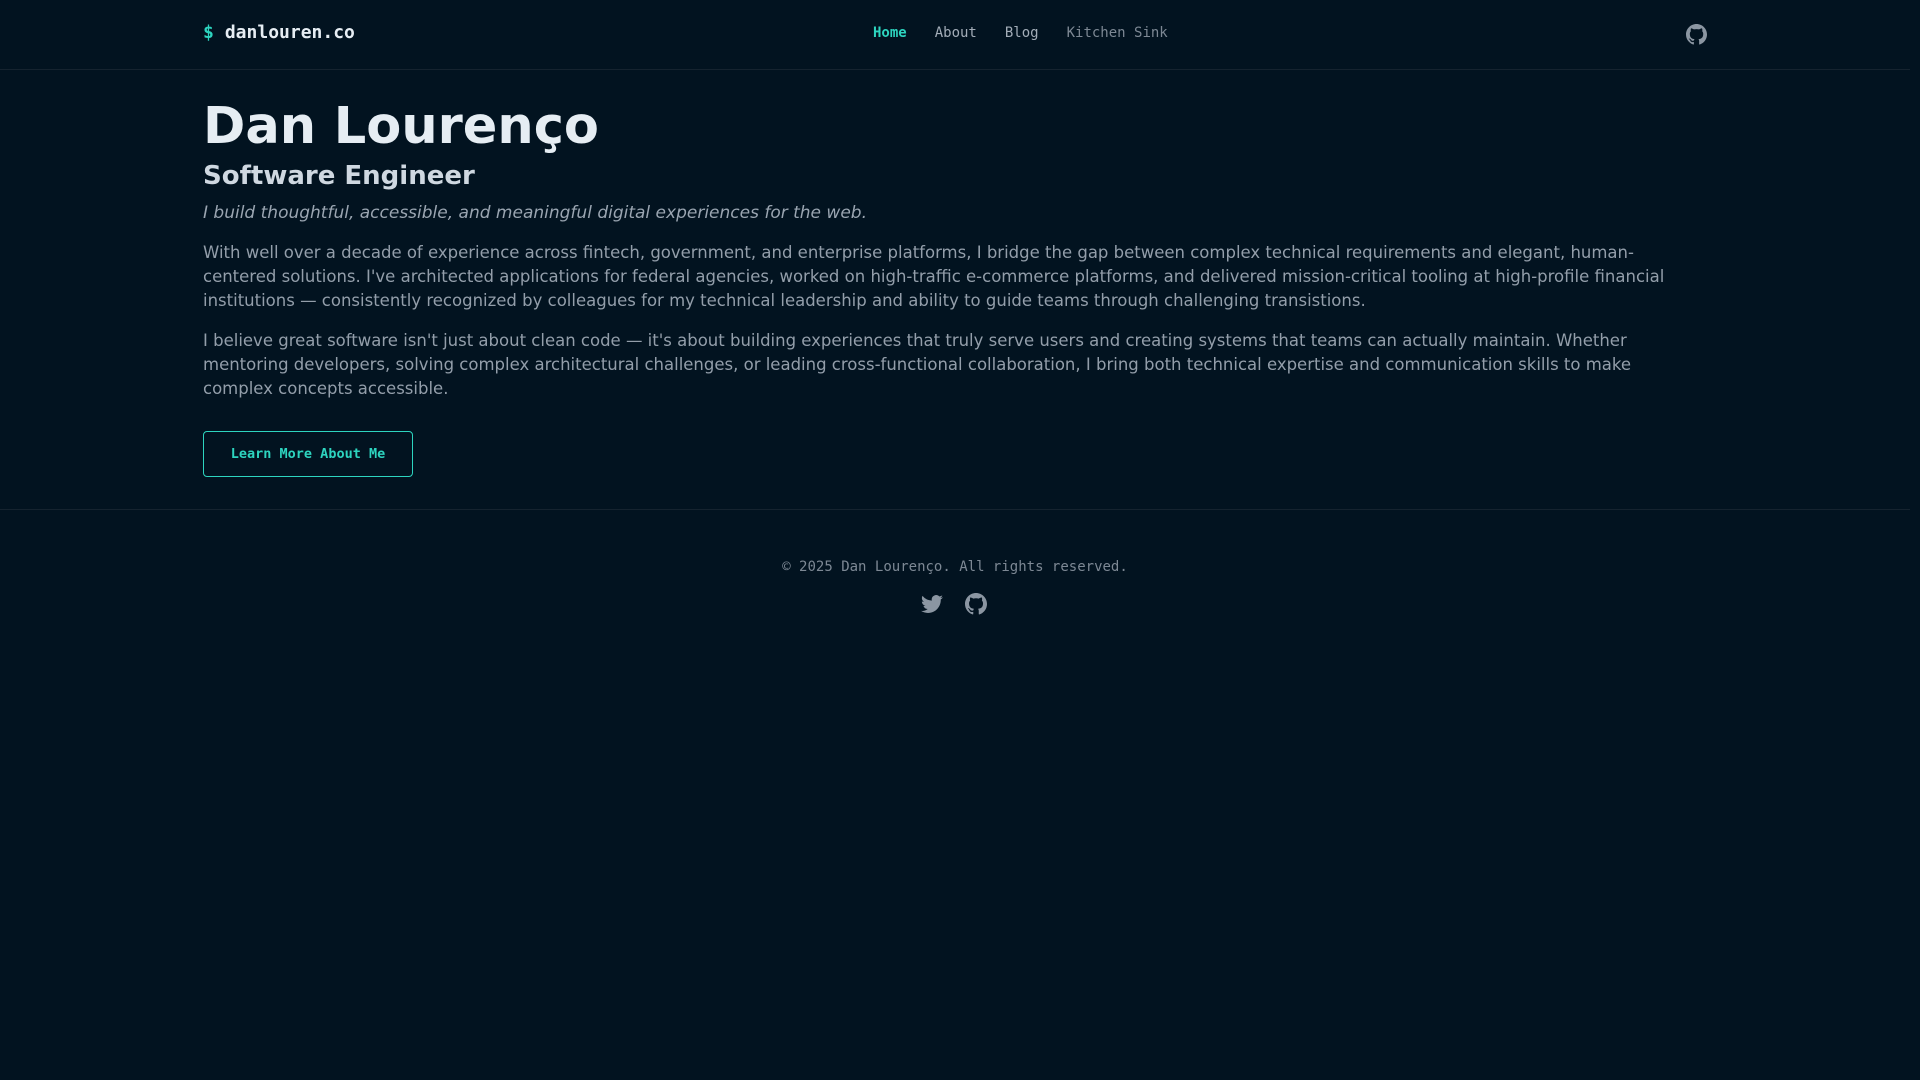 This screenshot has width=1920, height=1080. I want to click on main-nav: Home About Blog Kitchen Sink, so click(1020, 33).